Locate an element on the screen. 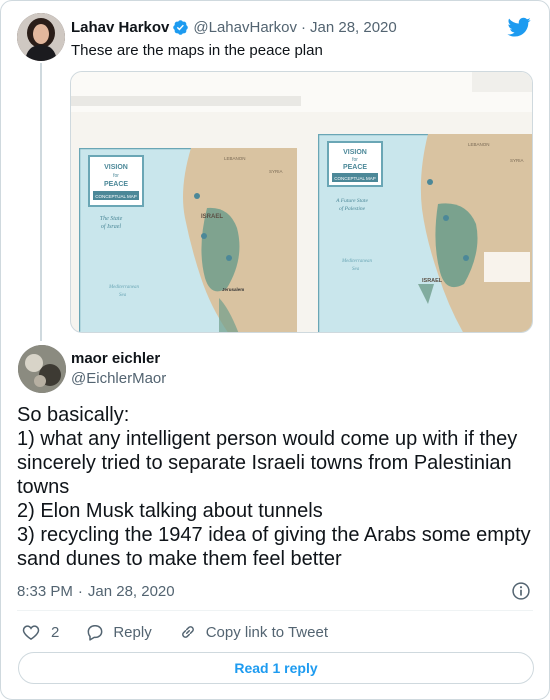 The height and width of the screenshot is (700, 550). link-icon is located at coordinates (187, 632).